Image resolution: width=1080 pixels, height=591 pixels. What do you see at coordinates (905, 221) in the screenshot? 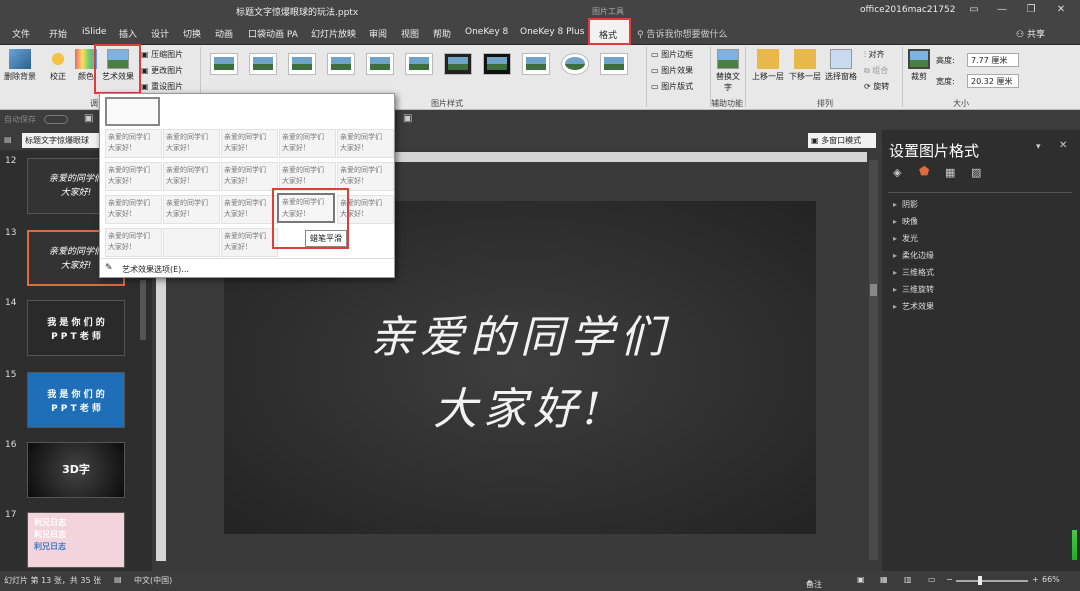
I see `section-reflection: ▸ 映像` at bounding box center [905, 221].